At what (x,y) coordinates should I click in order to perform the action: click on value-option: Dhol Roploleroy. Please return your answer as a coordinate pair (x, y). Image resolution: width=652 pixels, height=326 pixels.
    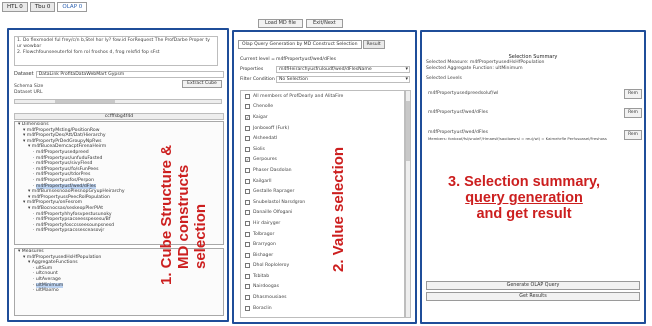
    Looking at the image, I should click on (322, 266).